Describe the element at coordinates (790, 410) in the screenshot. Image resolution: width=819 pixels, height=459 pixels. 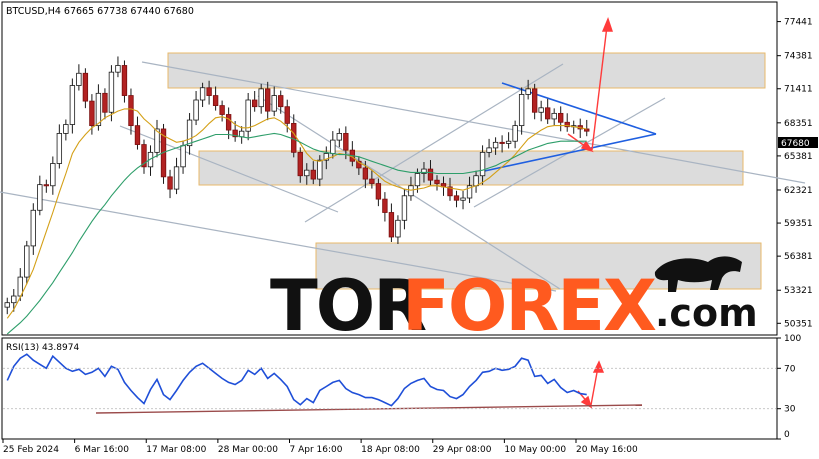
I see `rsi-tick-label: 30` at that location.